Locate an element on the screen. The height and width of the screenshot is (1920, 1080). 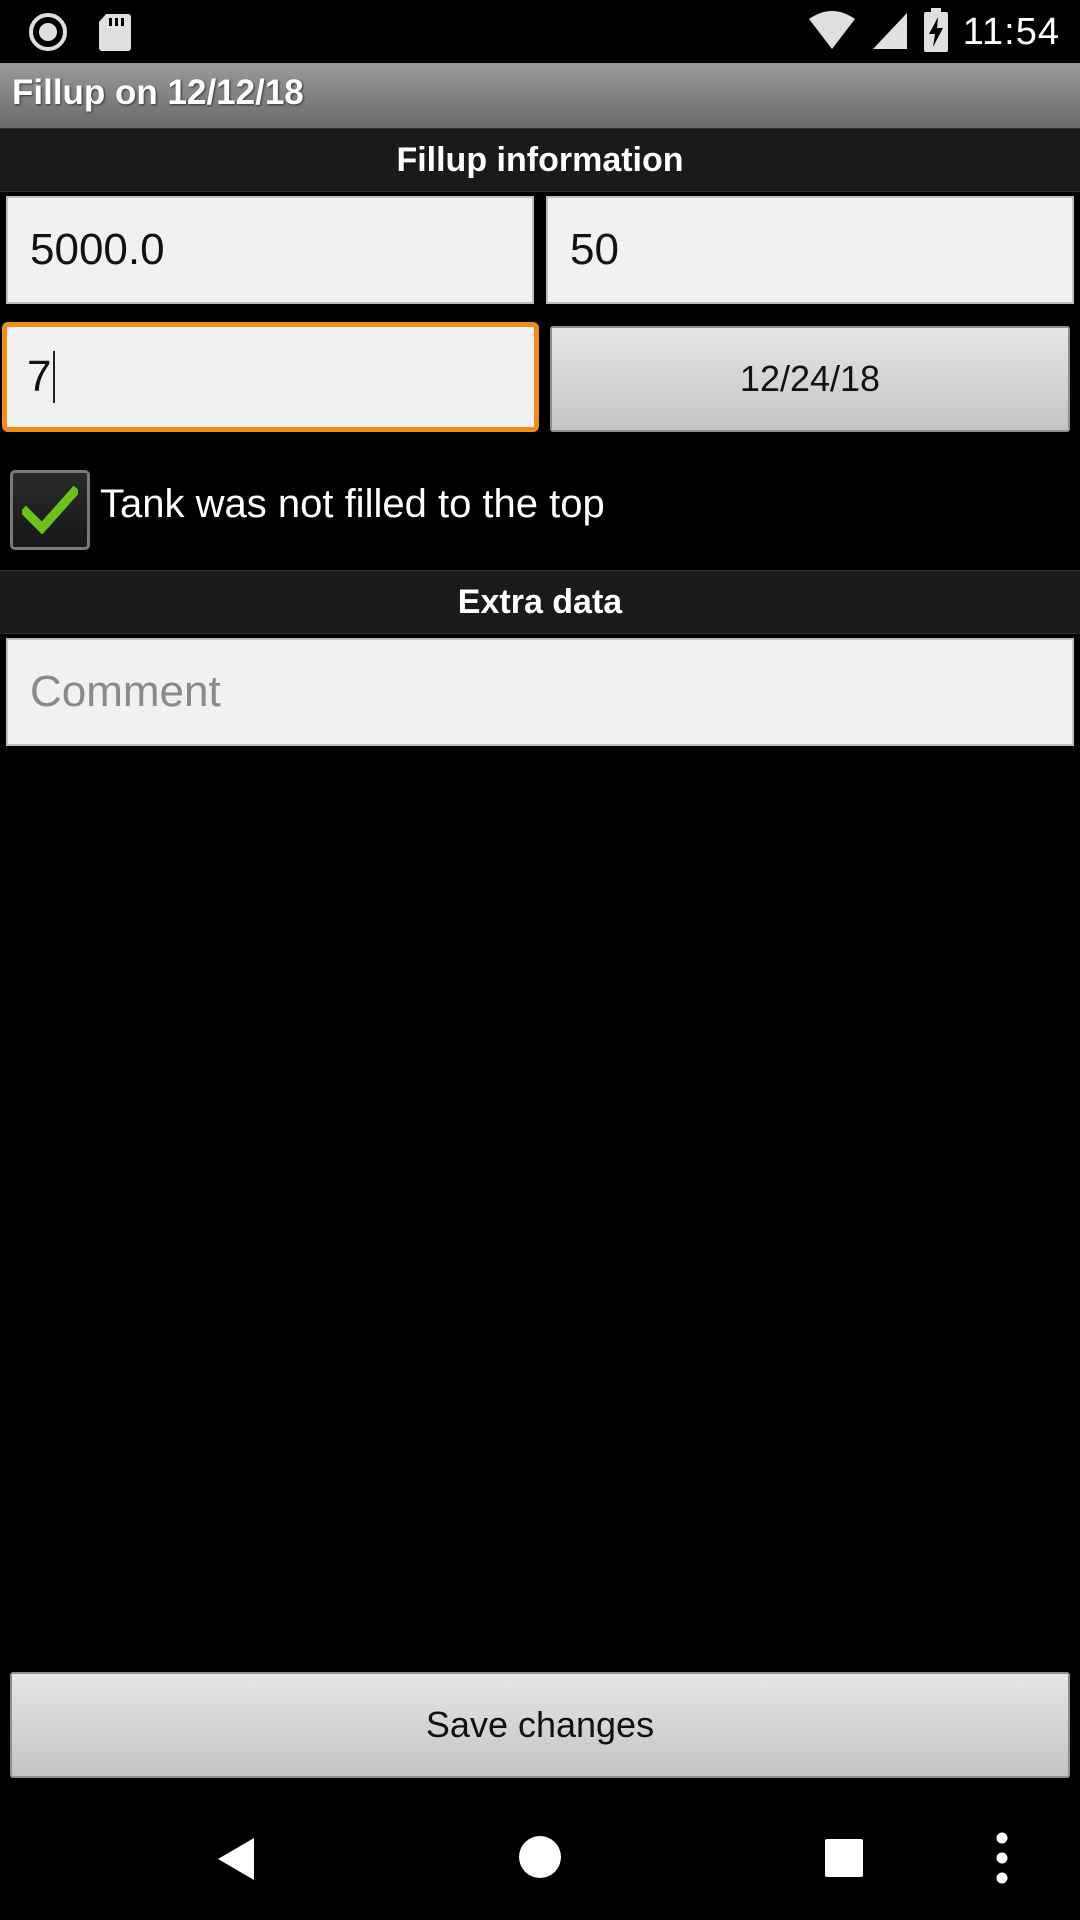
cell-signal-icon is located at coordinates (890, 32).